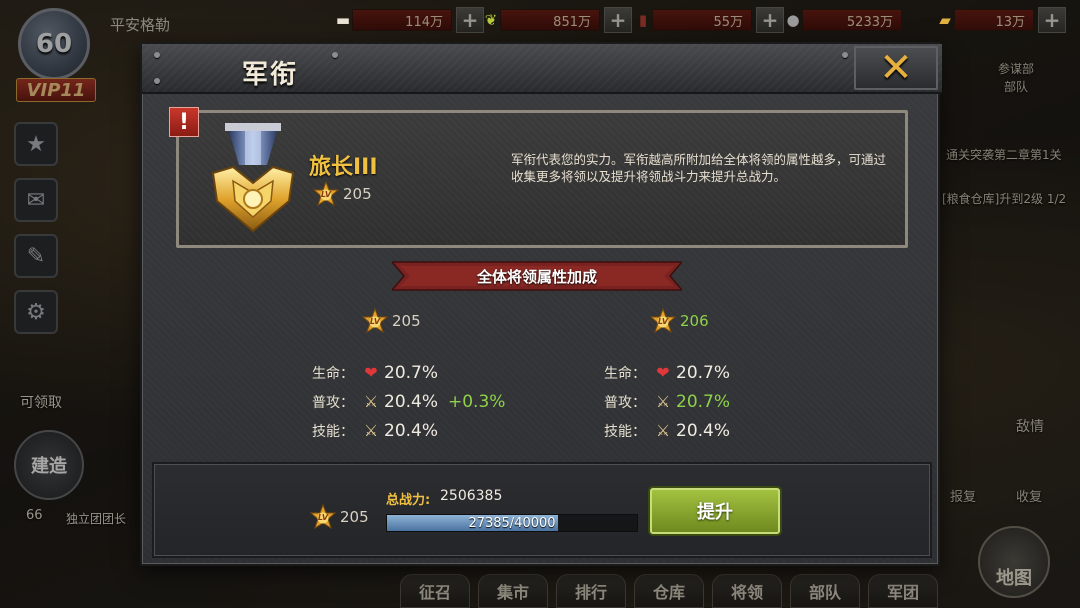 The width and height of the screenshot is (1080, 608). I want to click on close-icon: ✕, so click(896, 68).